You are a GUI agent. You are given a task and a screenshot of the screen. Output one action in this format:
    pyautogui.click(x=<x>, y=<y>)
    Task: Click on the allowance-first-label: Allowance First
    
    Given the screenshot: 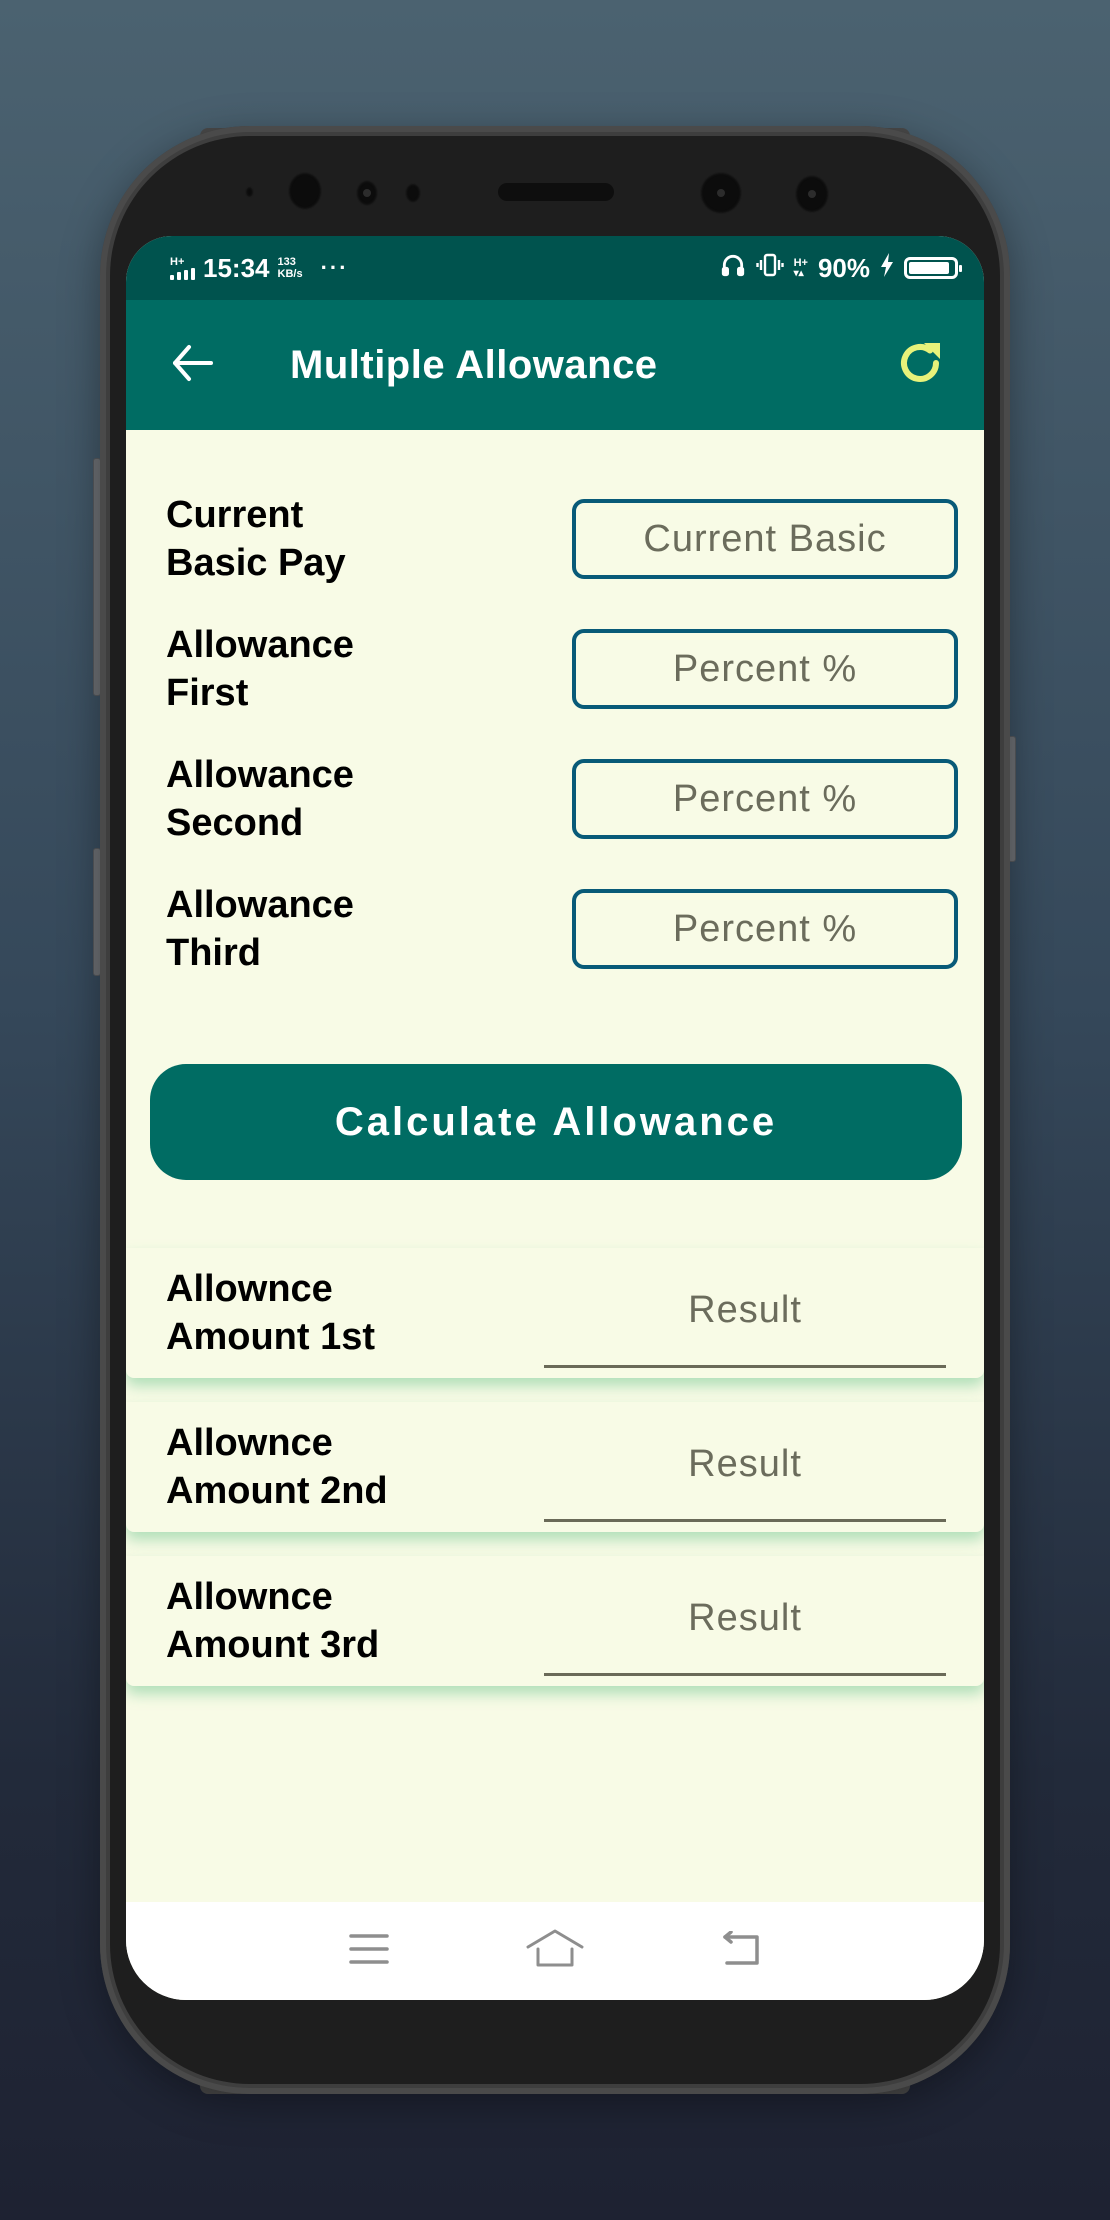 What is the action you would take?
    pyautogui.click(x=260, y=669)
    